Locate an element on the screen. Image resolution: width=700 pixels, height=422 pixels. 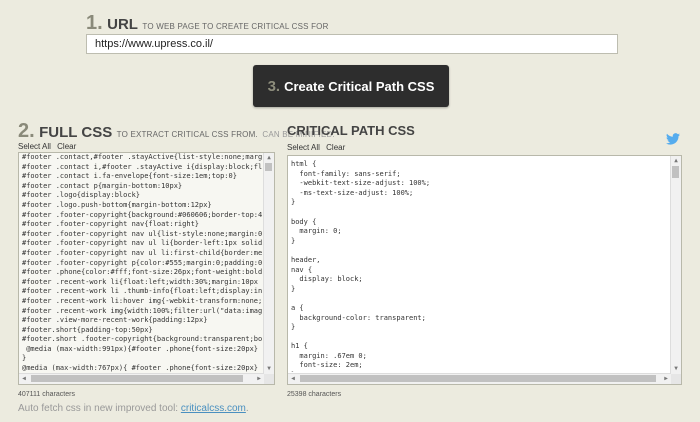
create-critical-css-button: 3. Create Critical Path CSS is located at coordinates (351, 86).